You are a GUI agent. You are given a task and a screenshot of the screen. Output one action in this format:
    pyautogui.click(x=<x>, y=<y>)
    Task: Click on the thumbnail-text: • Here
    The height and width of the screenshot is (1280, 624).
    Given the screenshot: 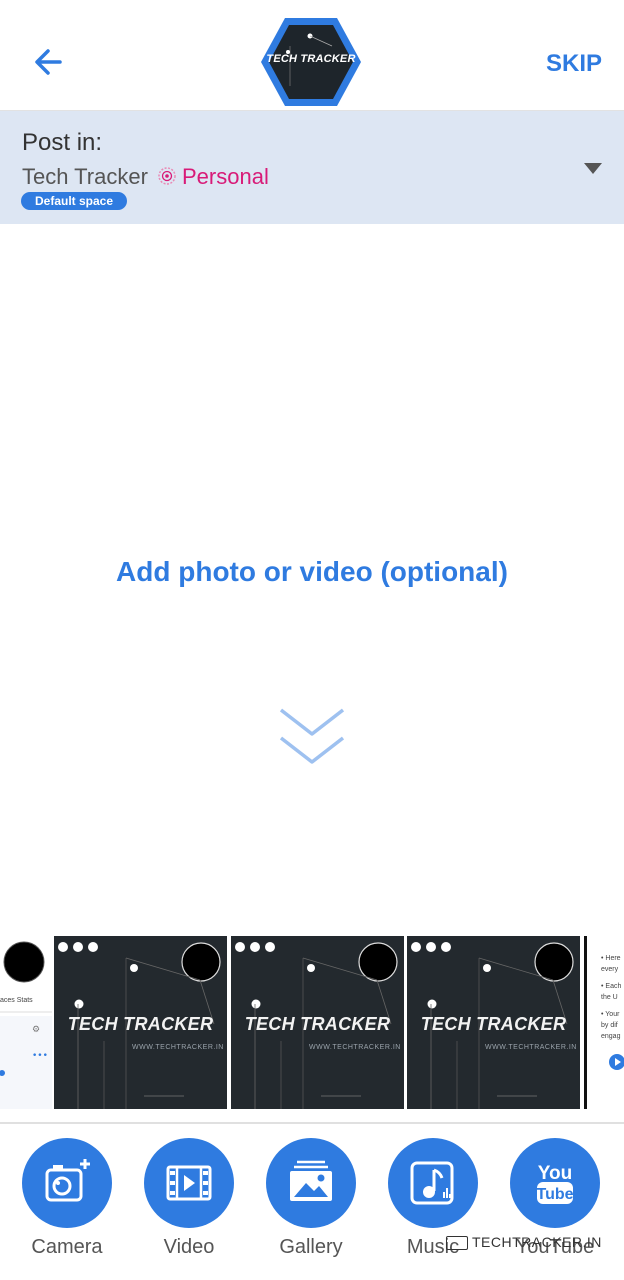 What is the action you would take?
    pyautogui.click(x=611, y=958)
    